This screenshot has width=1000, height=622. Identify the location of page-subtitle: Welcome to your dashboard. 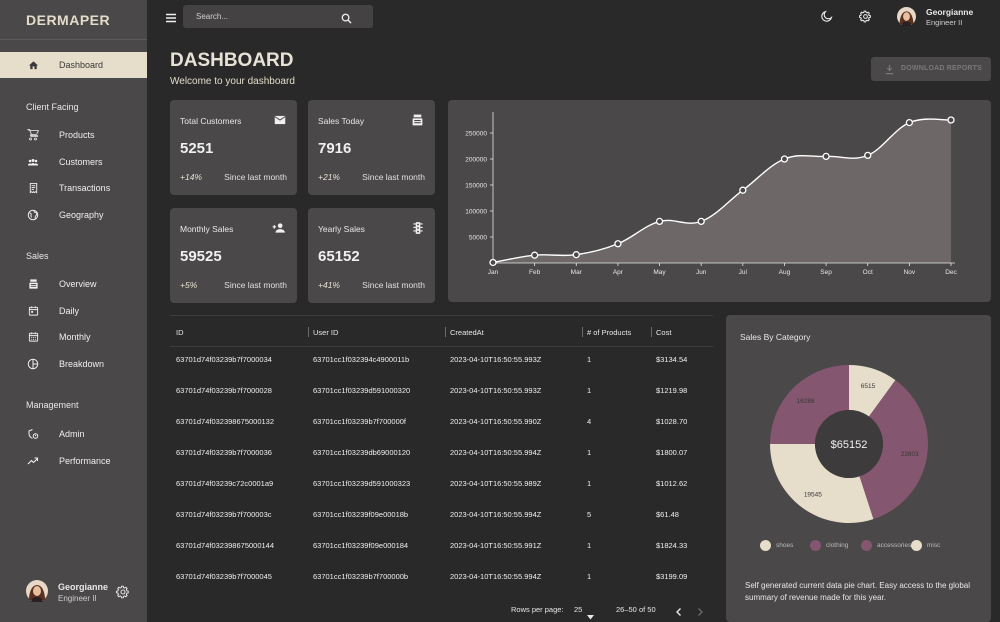
(232, 81).